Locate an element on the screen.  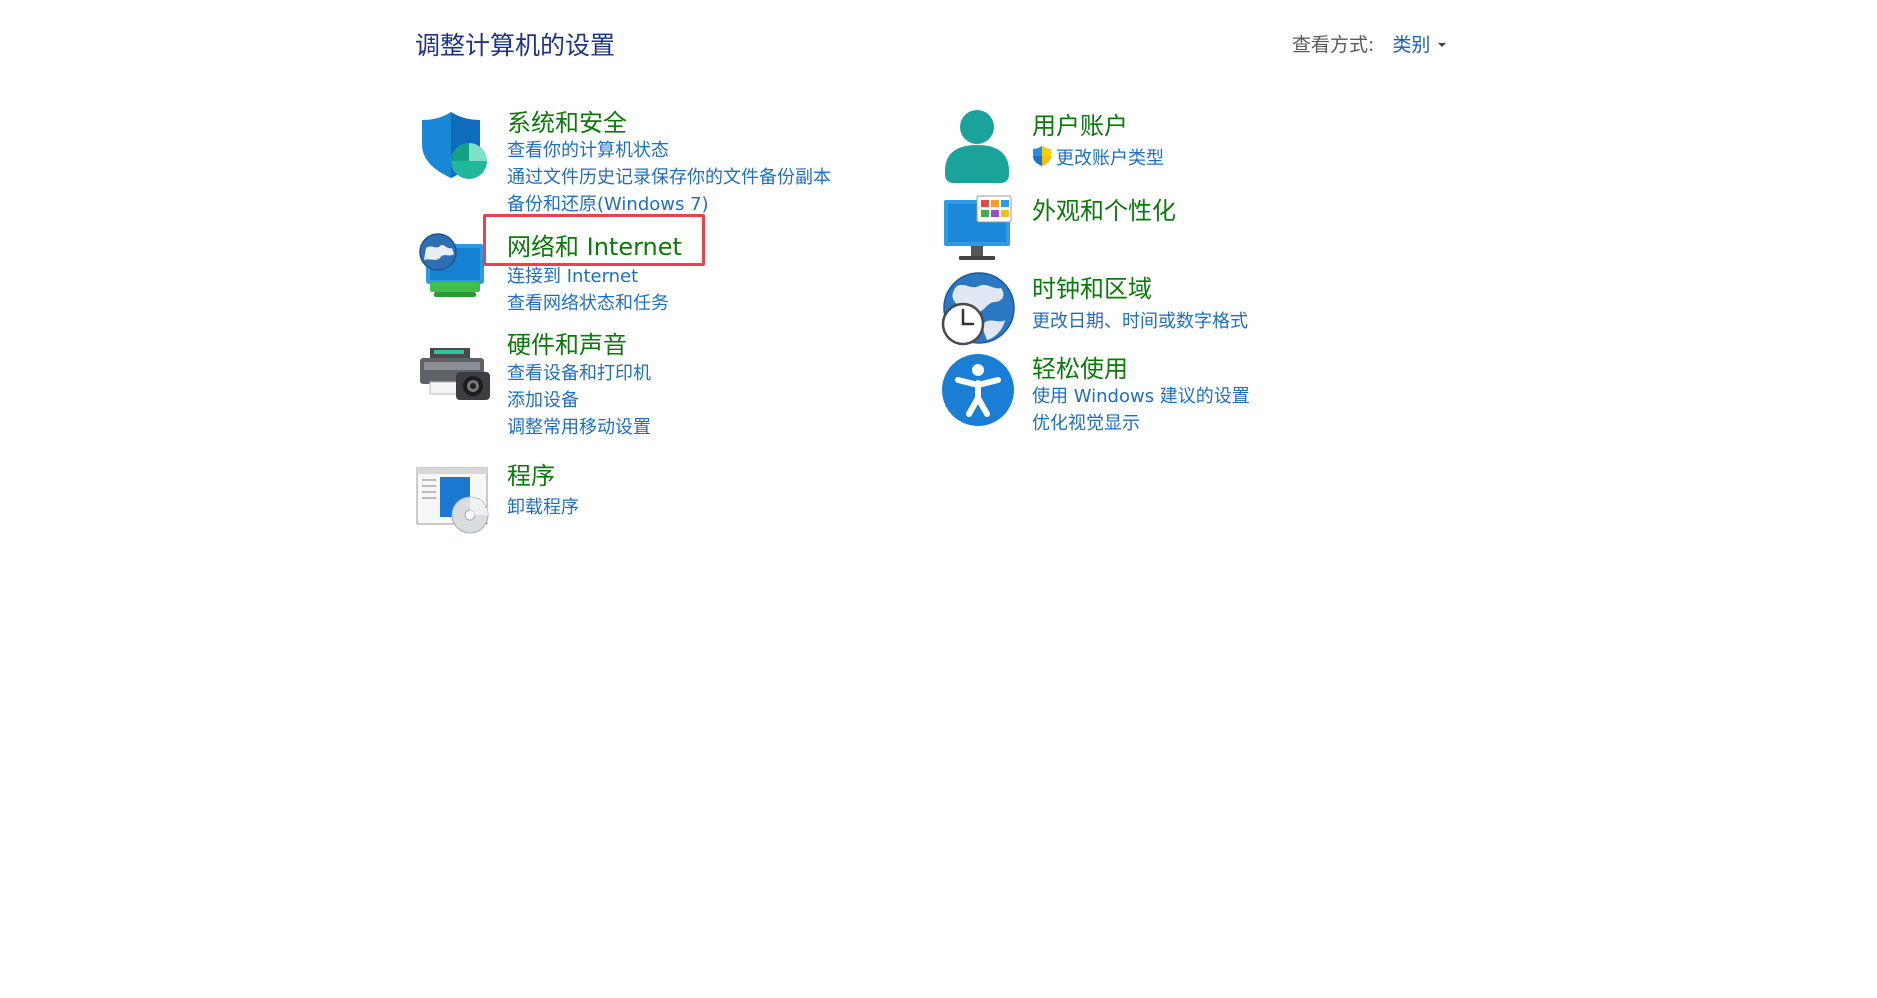
link-file-history-backup: 通过文件历史记录保存你的文件备份副本 is located at coordinates (669, 177).